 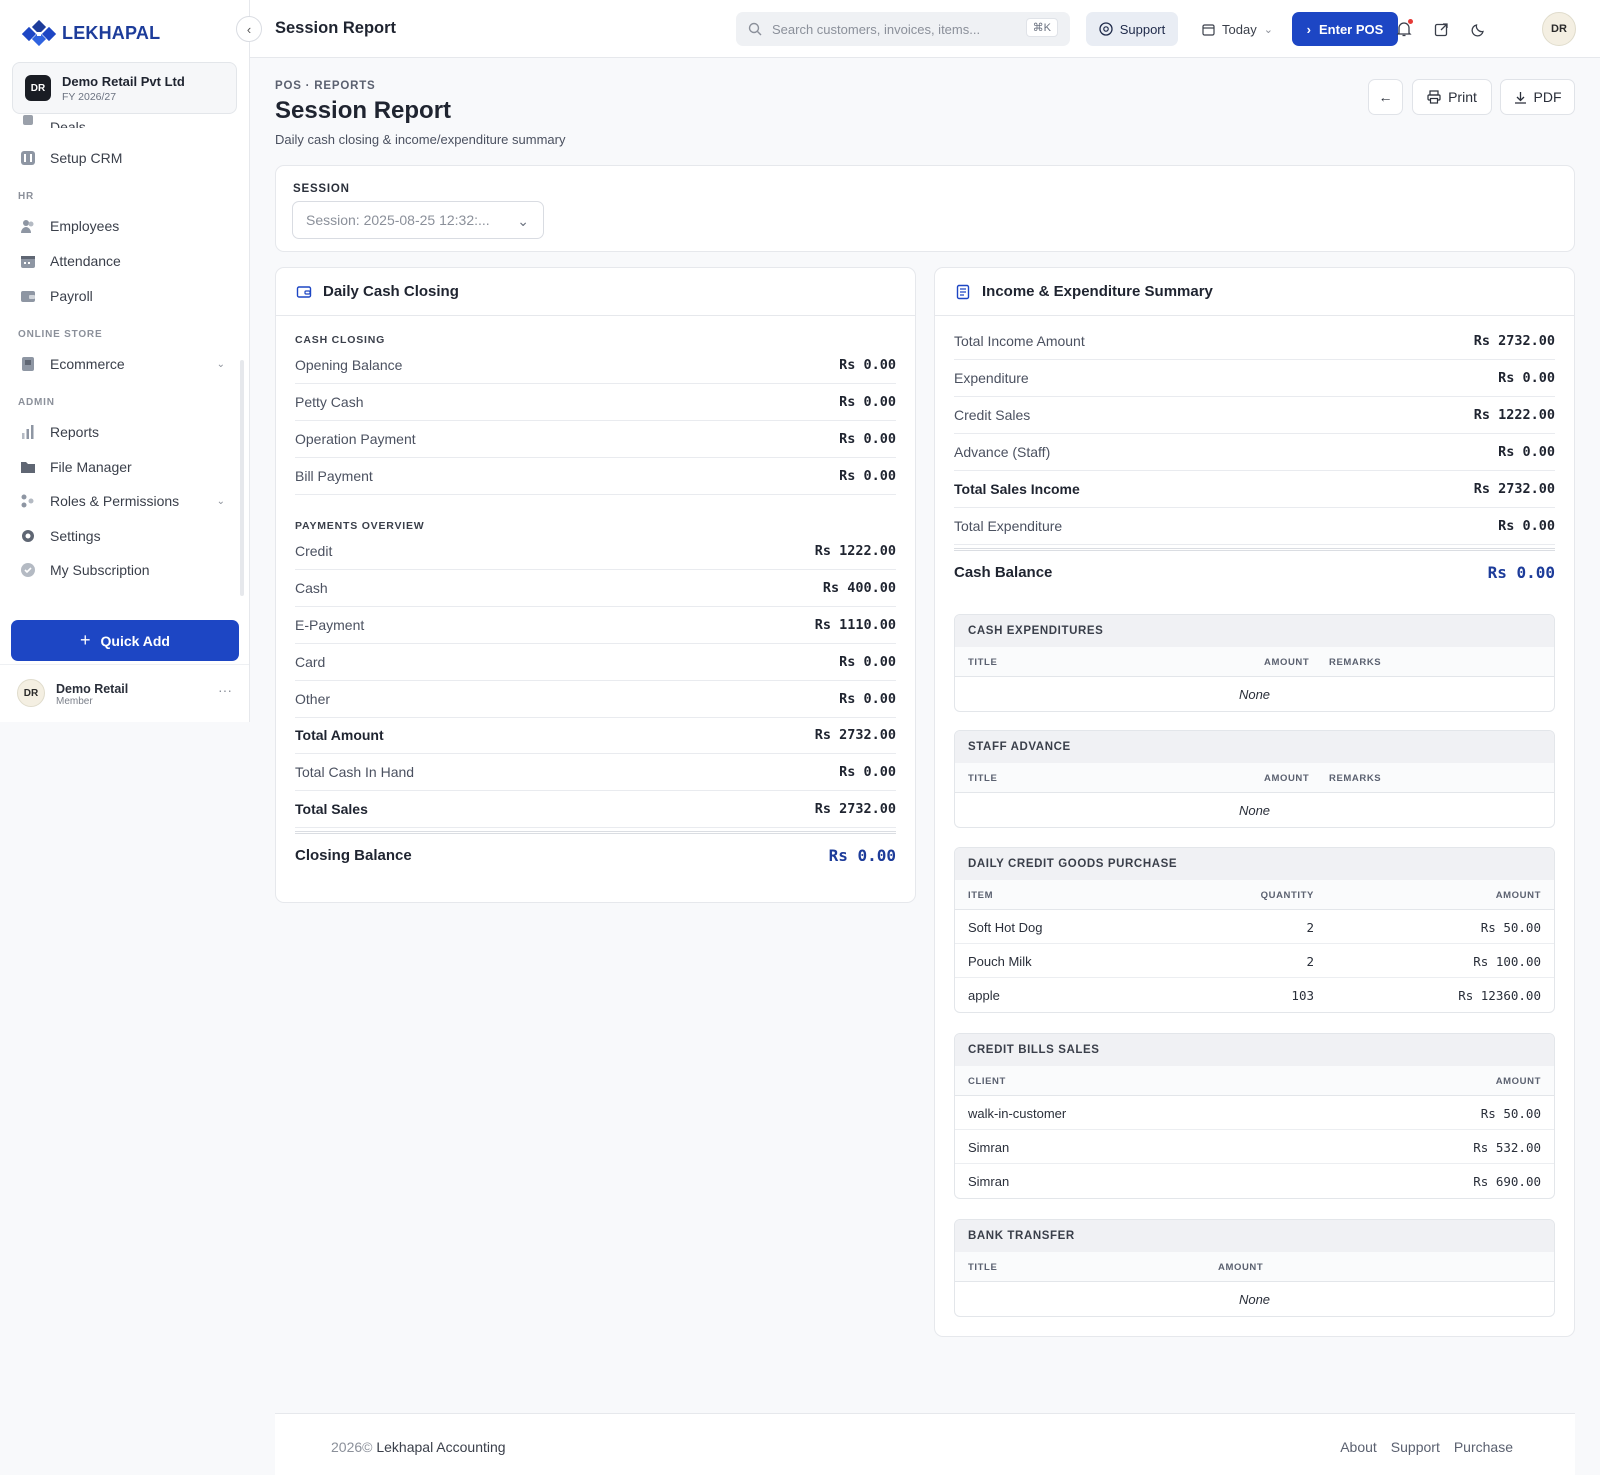 I want to click on date-filter-label: Today, so click(x=1239, y=29).